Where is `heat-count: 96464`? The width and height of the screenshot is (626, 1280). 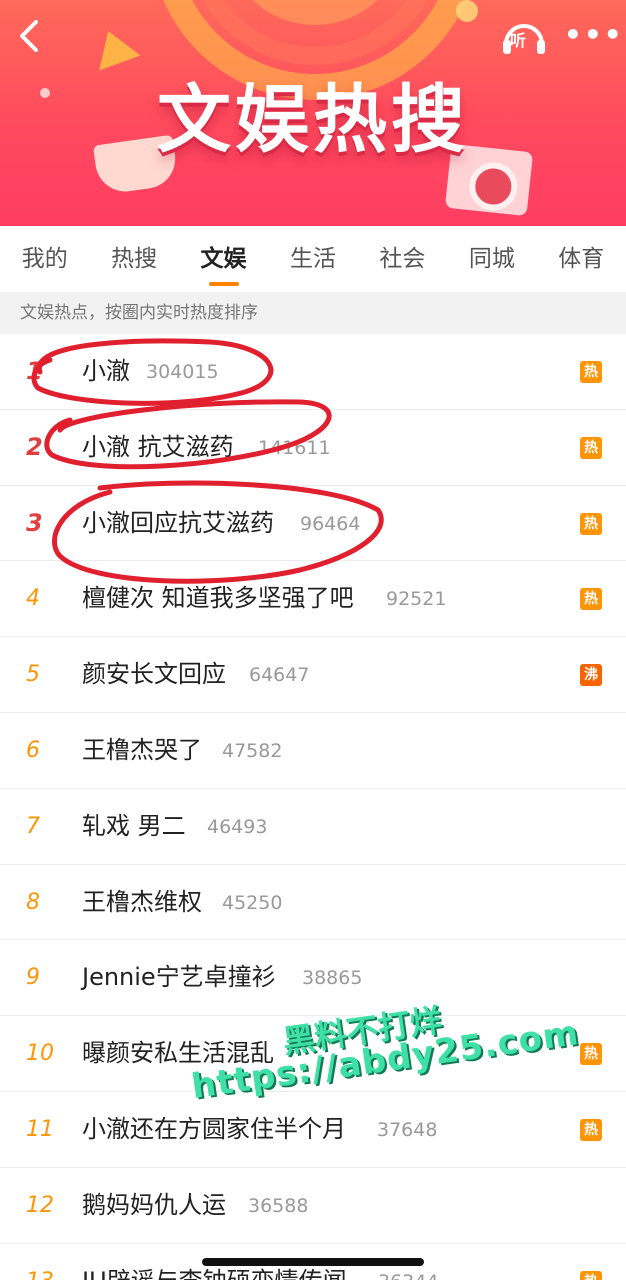 heat-count: 96464 is located at coordinates (330, 523).